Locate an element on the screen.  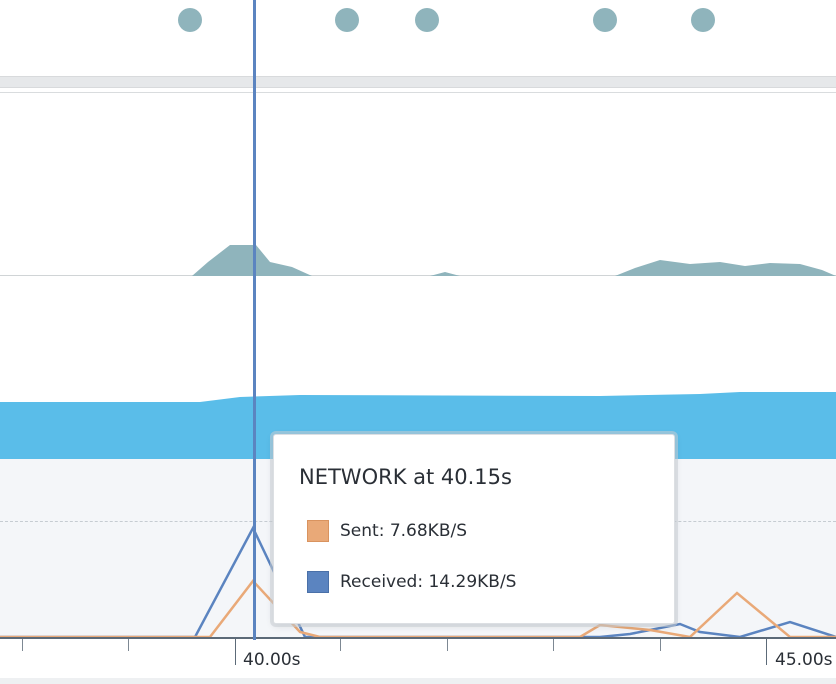
axis-tick-label: 45.00s is located at coordinates (804, 660).